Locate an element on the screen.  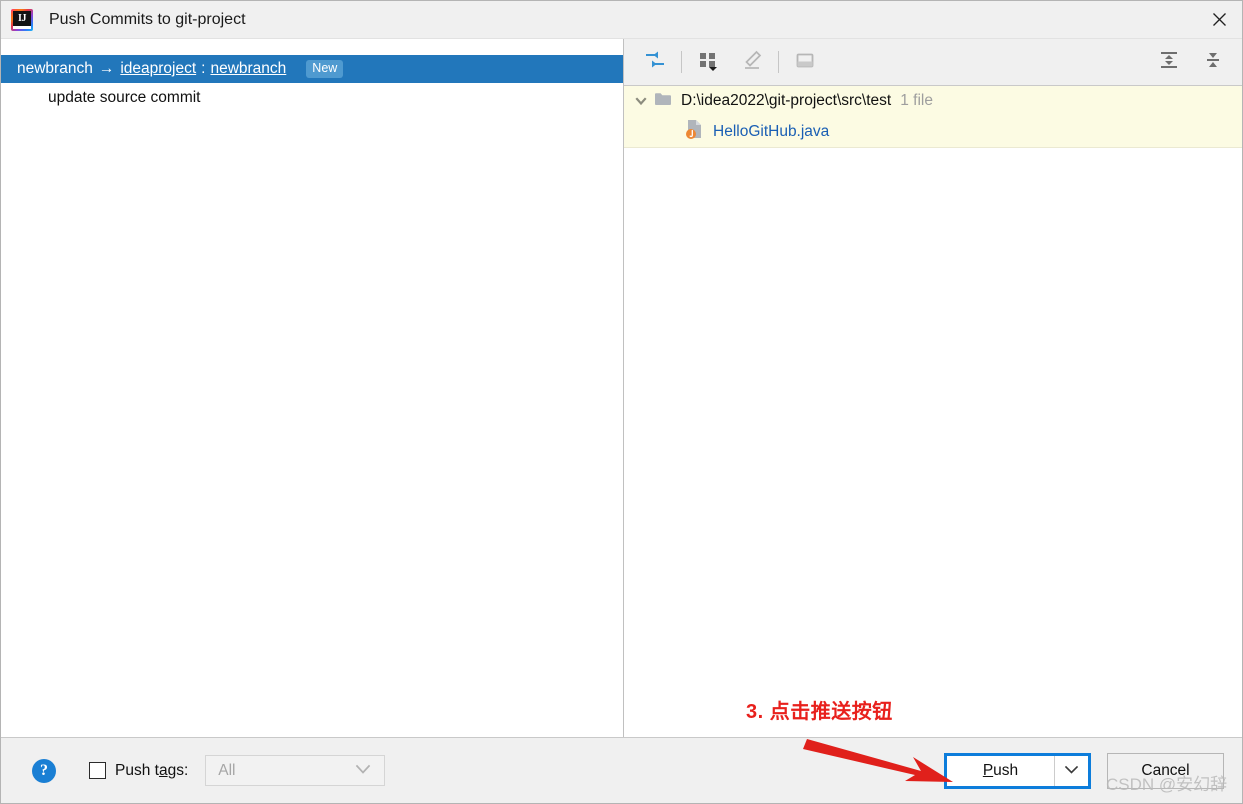
java-file-icon is located at coordinates (694, 131).